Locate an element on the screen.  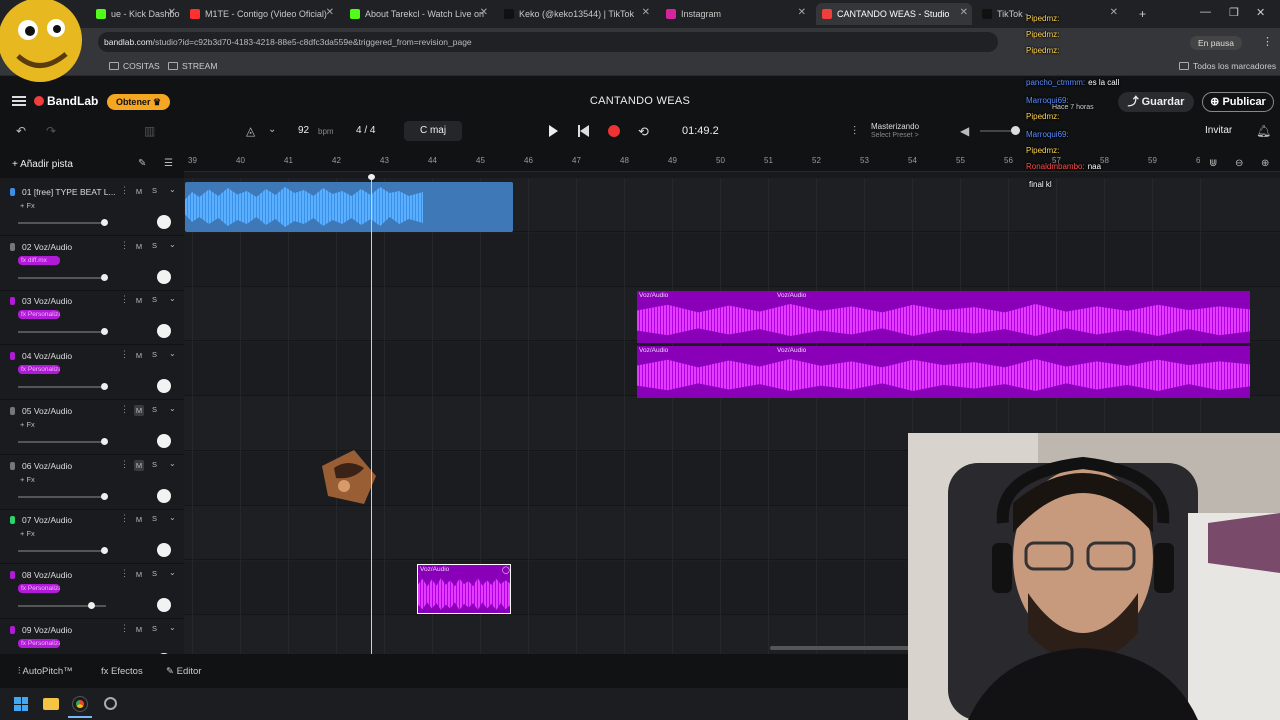
project-title: CANTANDO WEAS is located at coordinates (640, 101).